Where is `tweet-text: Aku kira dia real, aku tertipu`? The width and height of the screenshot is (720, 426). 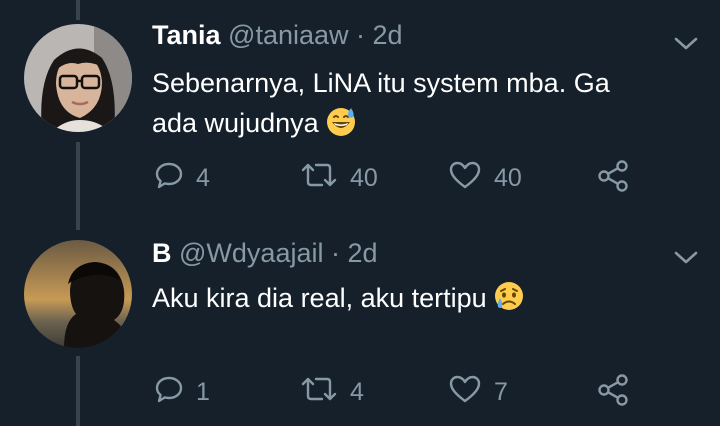 tweet-text: Aku kira dia real, aku tertipu is located at coordinates (338, 298).